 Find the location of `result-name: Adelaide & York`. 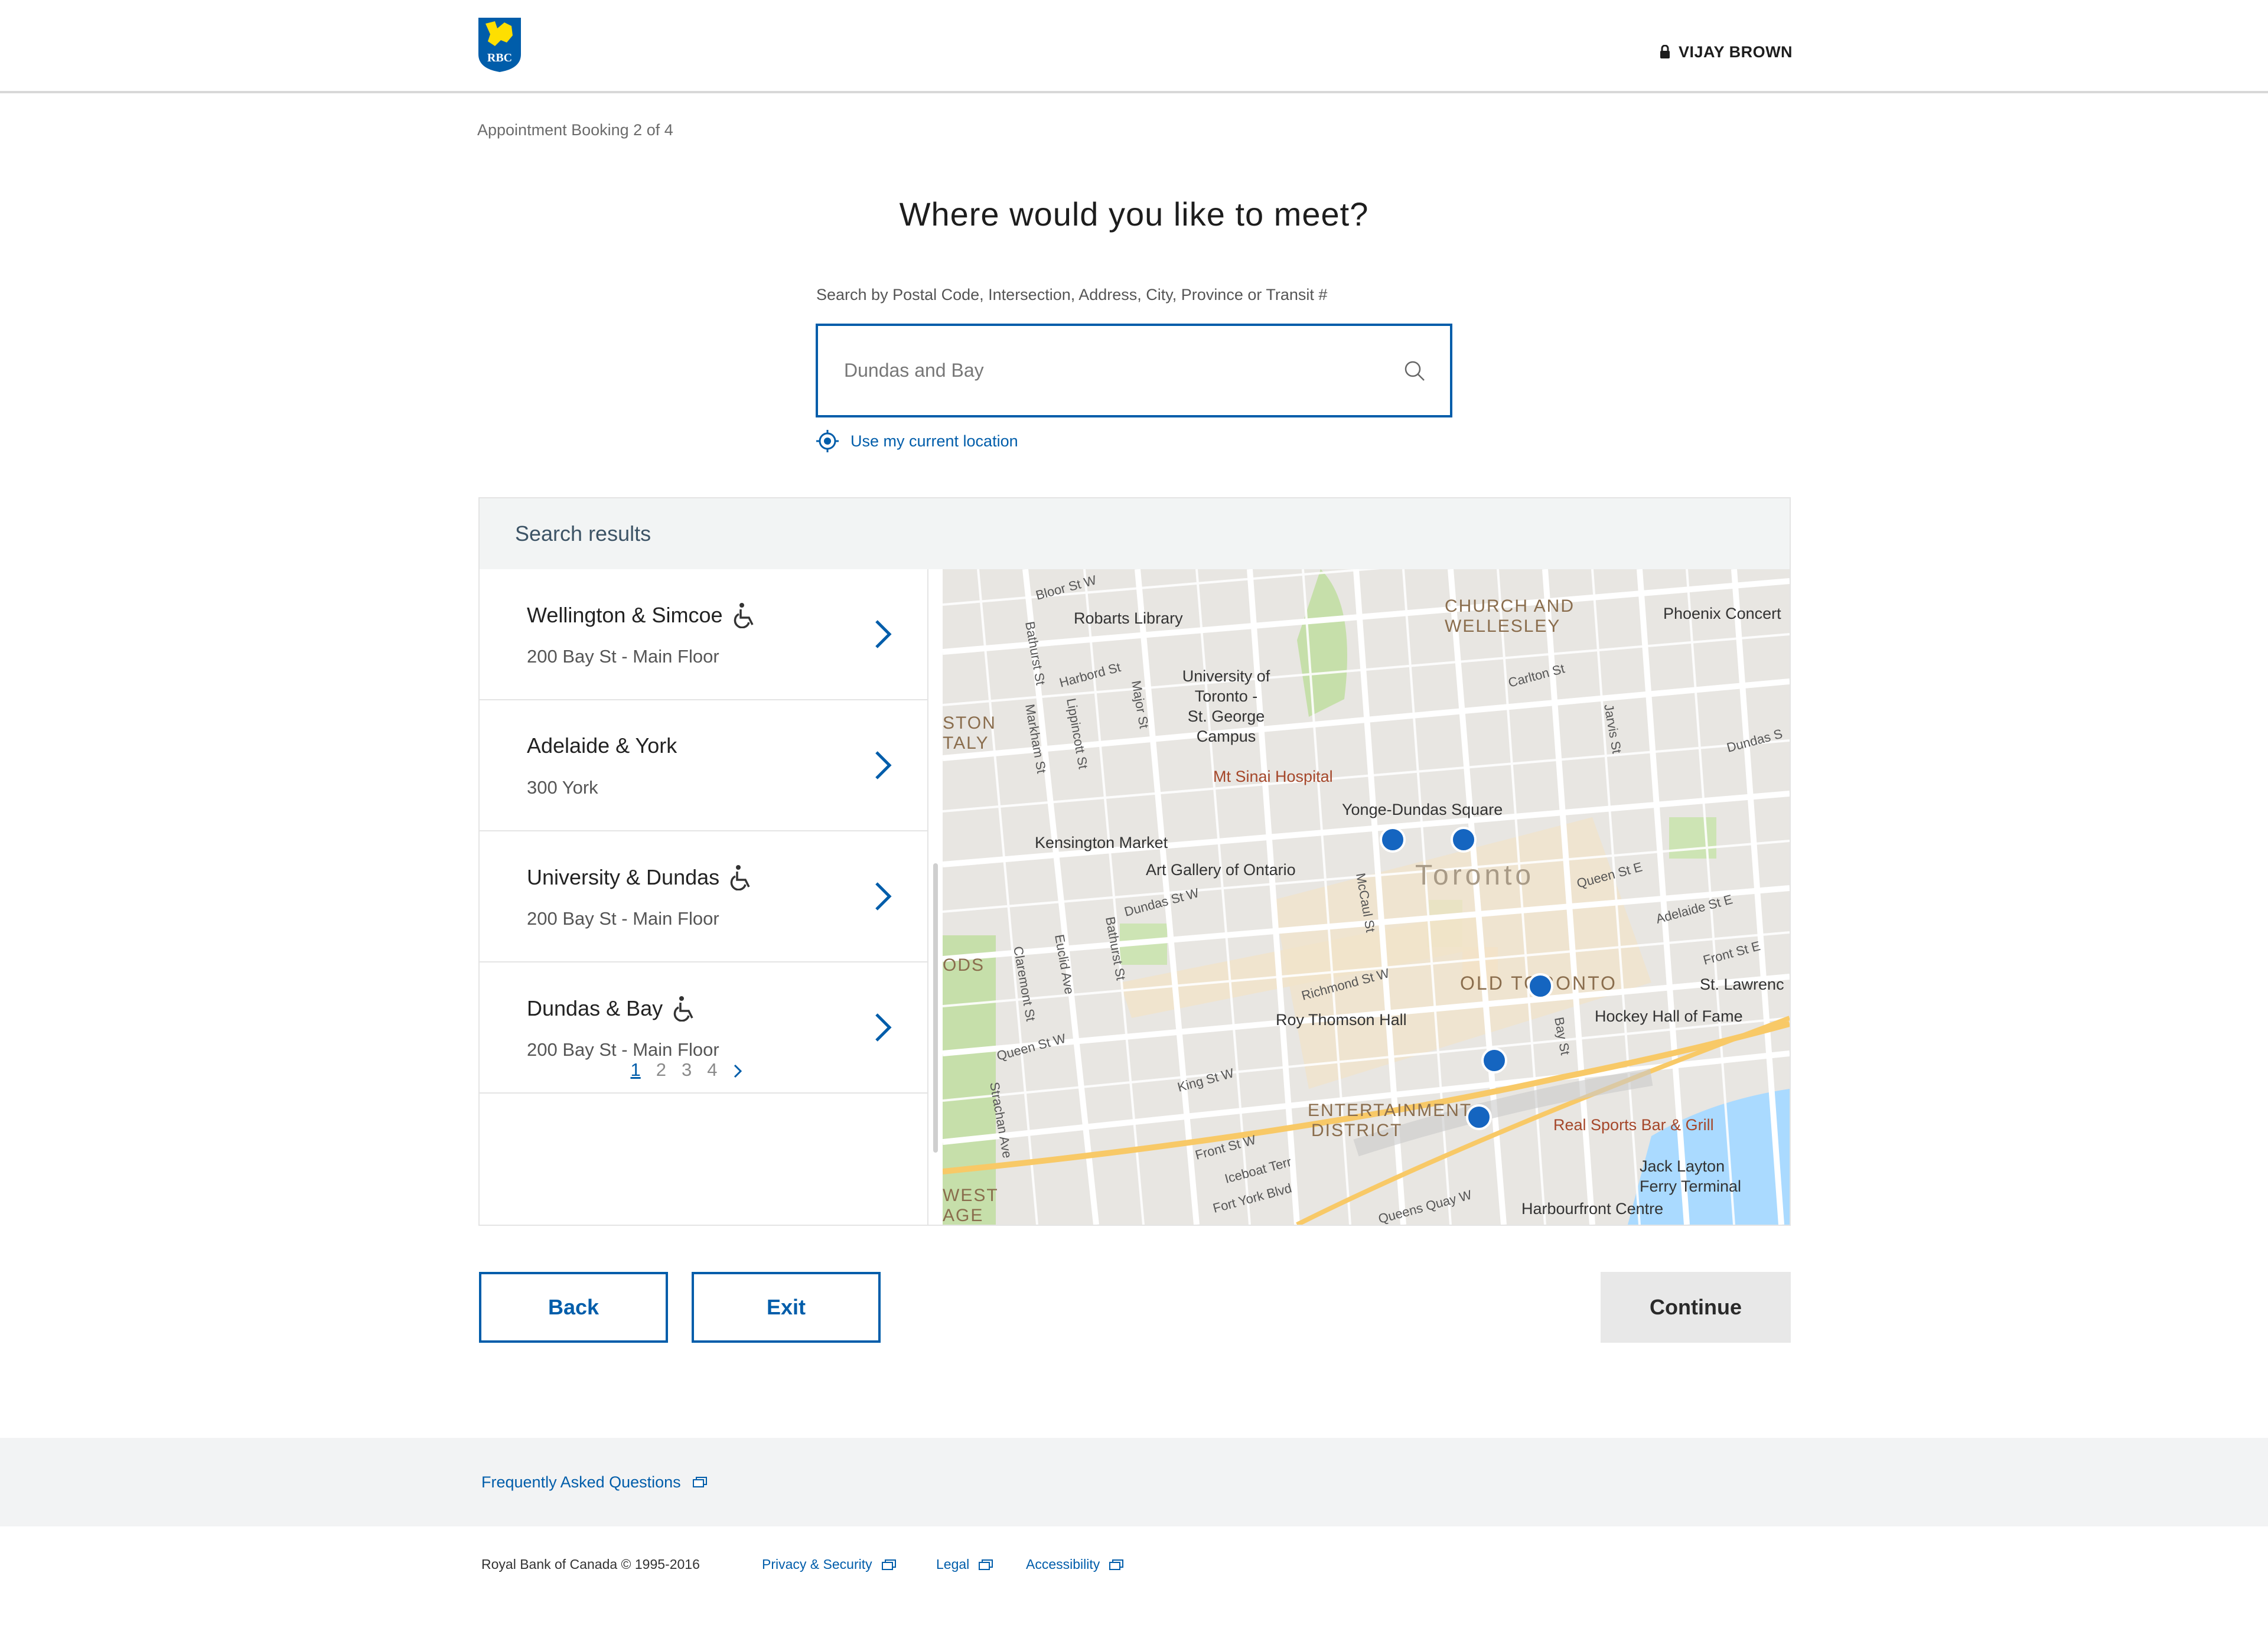

result-name: Adelaide & York is located at coordinates (602, 745).